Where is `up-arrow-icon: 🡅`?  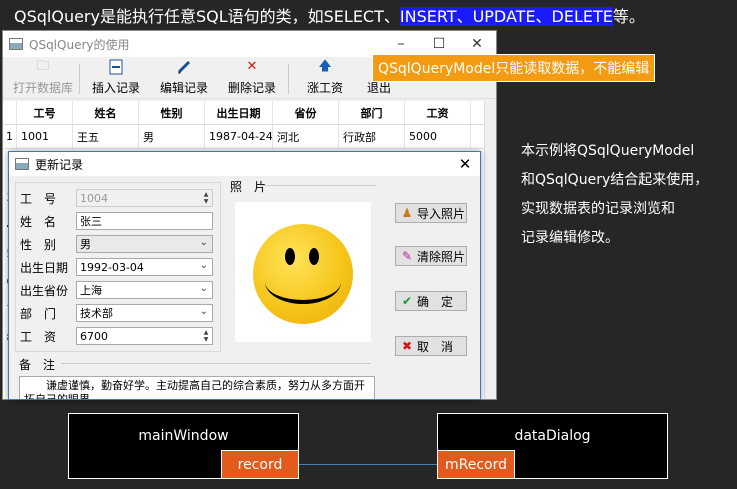 up-arrow-icon: 🡅 is located at coordinates (325, 66).